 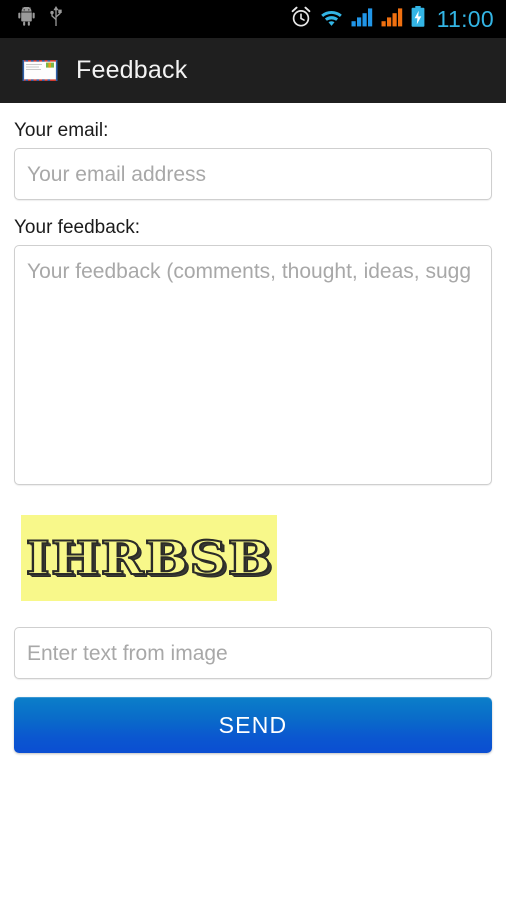 I want to click on captcha-image-wrapper: IHRBSB, so click(x=263, y=558).